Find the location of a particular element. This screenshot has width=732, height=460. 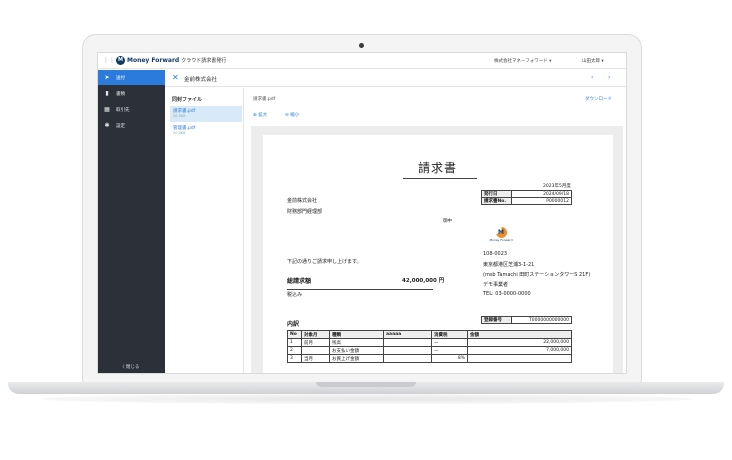

client-name: 金前株式会社 is located at coordinates (302, 201).